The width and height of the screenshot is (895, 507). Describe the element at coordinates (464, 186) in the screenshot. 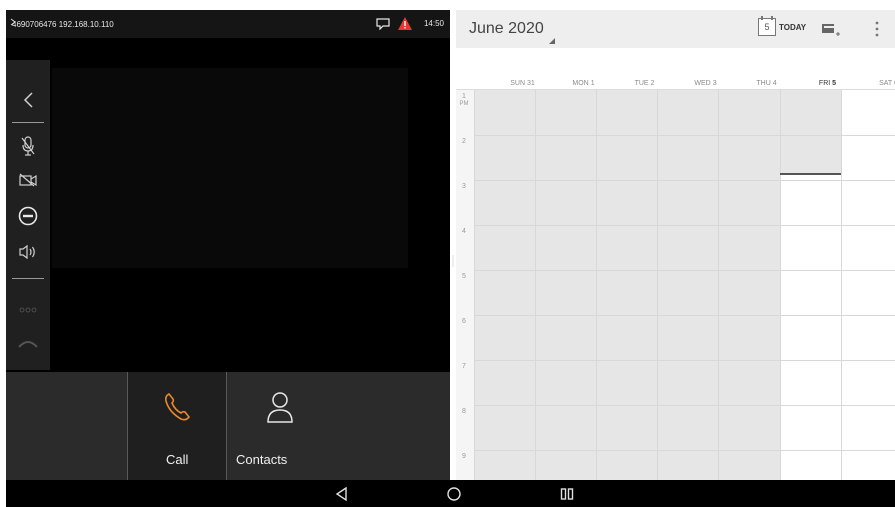

I see `hour-label: 3` at that location.